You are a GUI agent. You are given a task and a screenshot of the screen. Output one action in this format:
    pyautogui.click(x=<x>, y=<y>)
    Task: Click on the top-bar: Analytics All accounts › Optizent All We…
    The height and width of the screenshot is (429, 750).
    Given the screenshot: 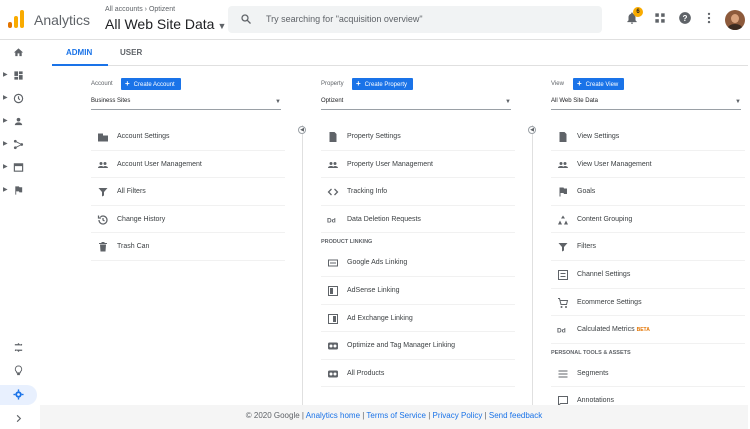 What is the action you would take?
    pyautogui.click(x=375, y=20)
    